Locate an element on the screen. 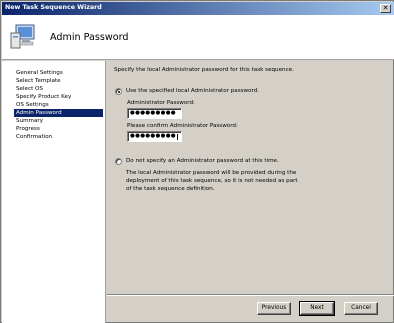 This screenshot has width=394, height=323. step-select-os: Select OS is located at coordinates (29, 89).